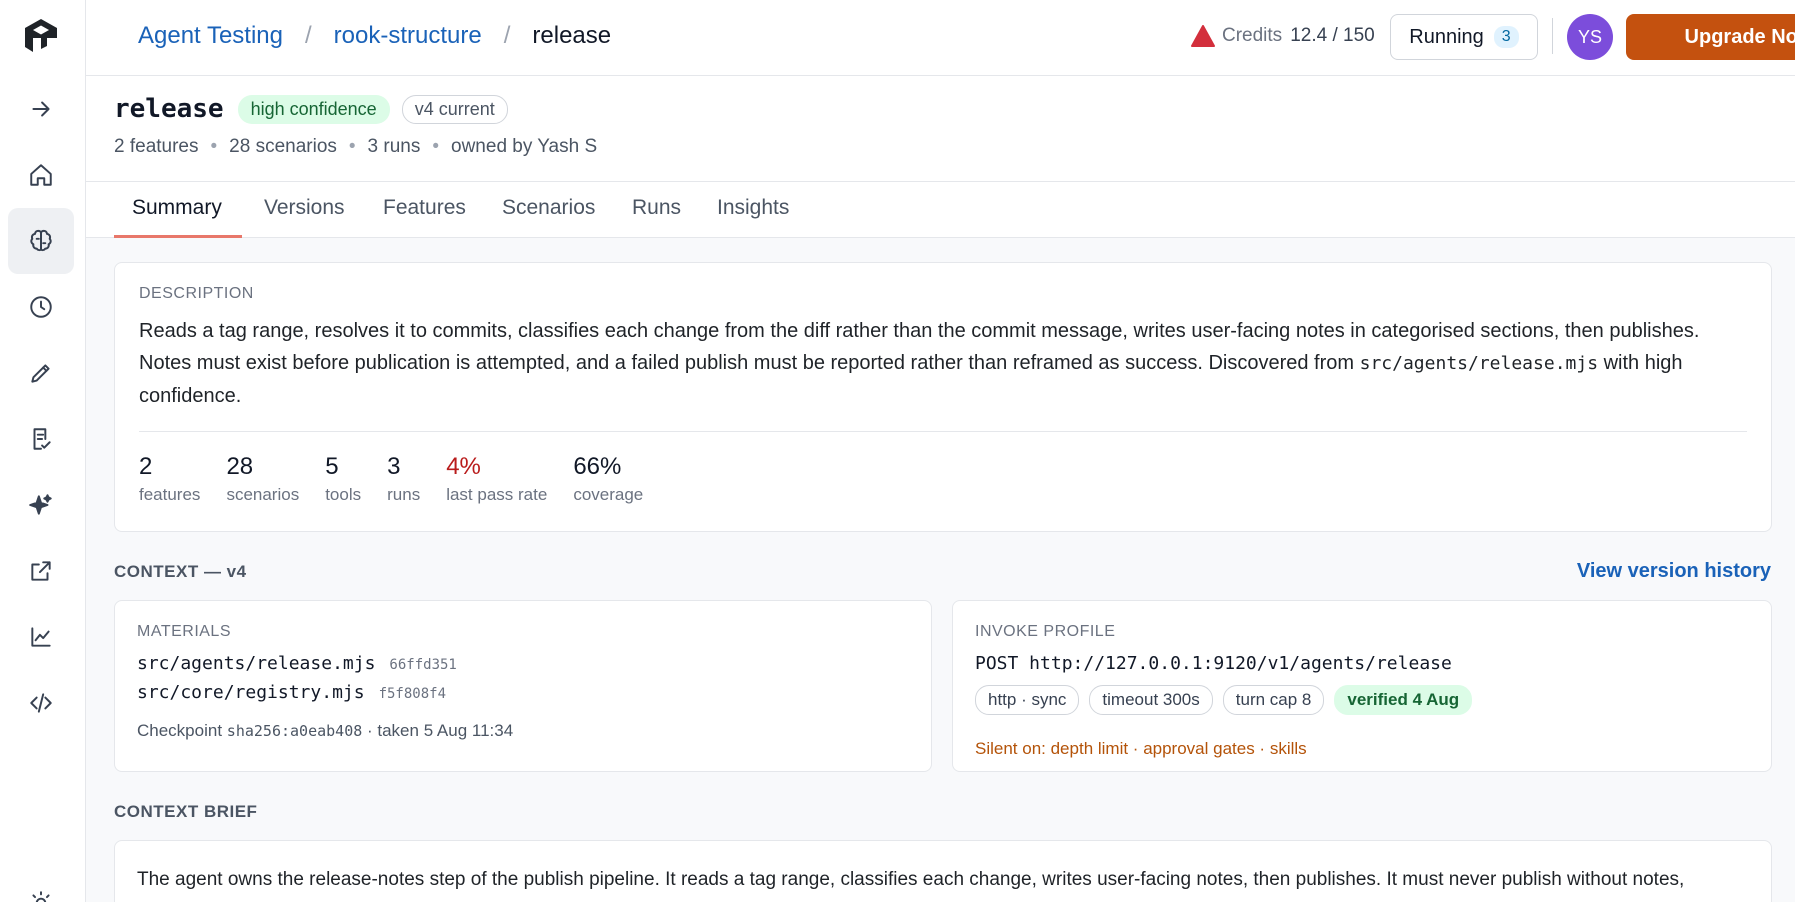  Describe the element at coordinates (497, 478) in the screenshot. I see `stat-last-pass-rate: 4% last pass rate` at that location.